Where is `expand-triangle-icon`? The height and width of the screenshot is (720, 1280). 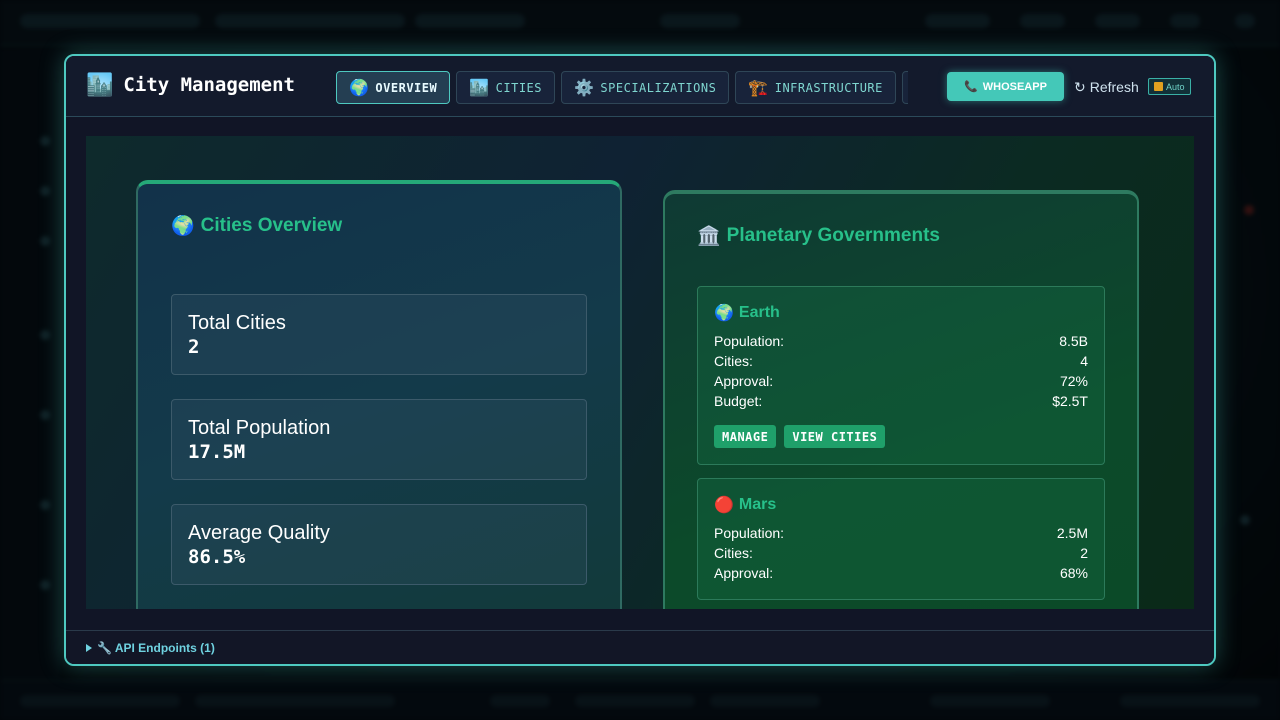
expand-triangle-icon is located at coordinates (89, 648).